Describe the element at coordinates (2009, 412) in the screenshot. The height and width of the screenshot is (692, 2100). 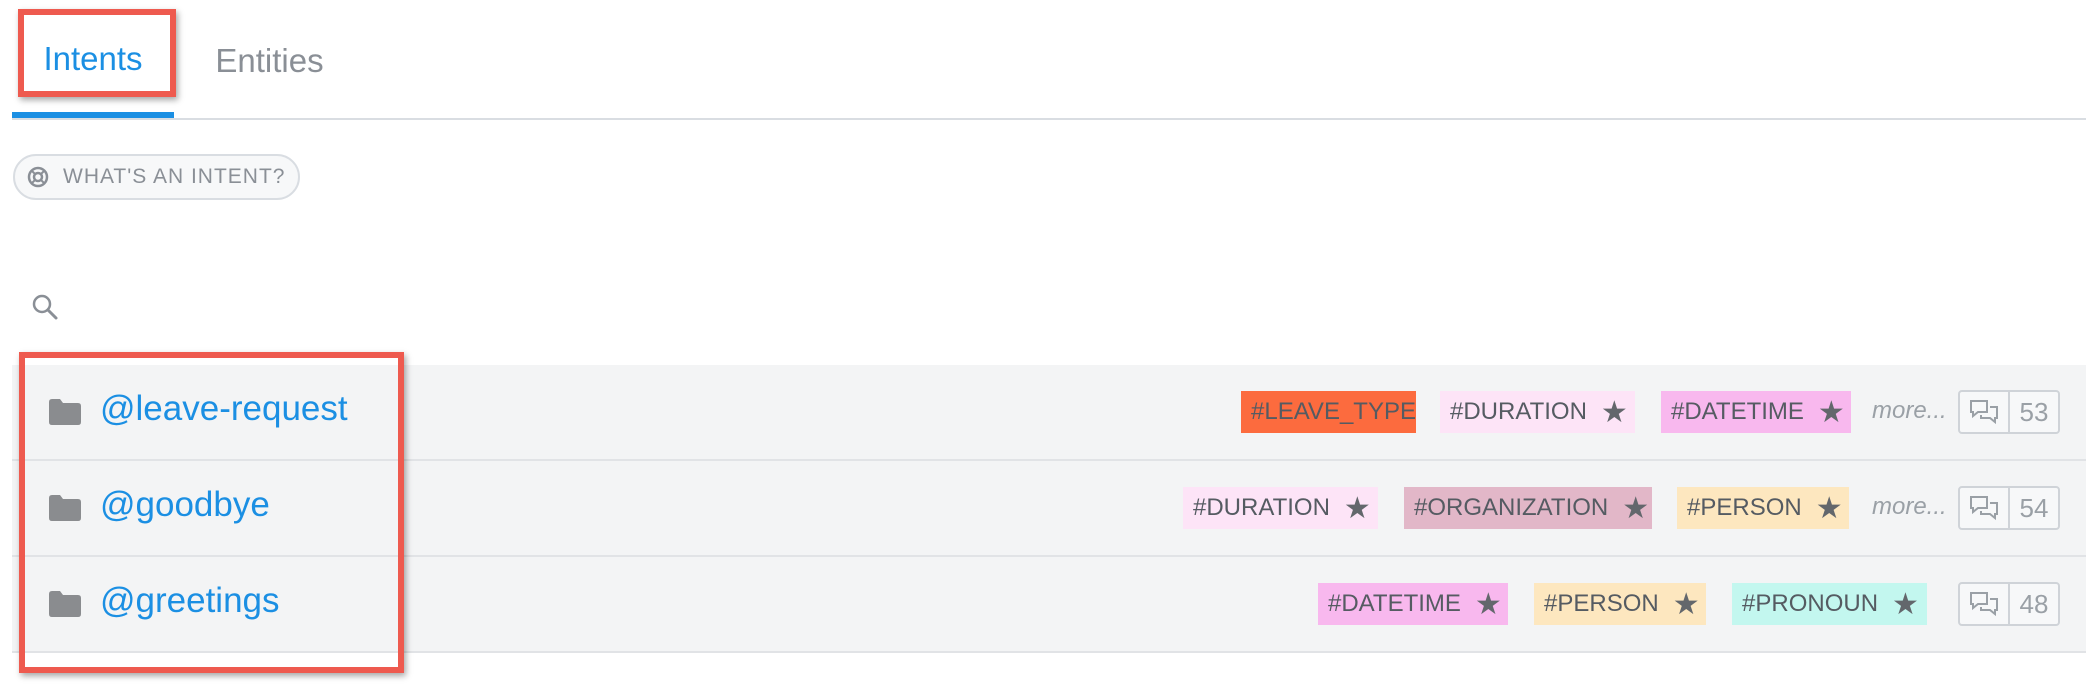
I see `utterance-count-button: 53` at that location.